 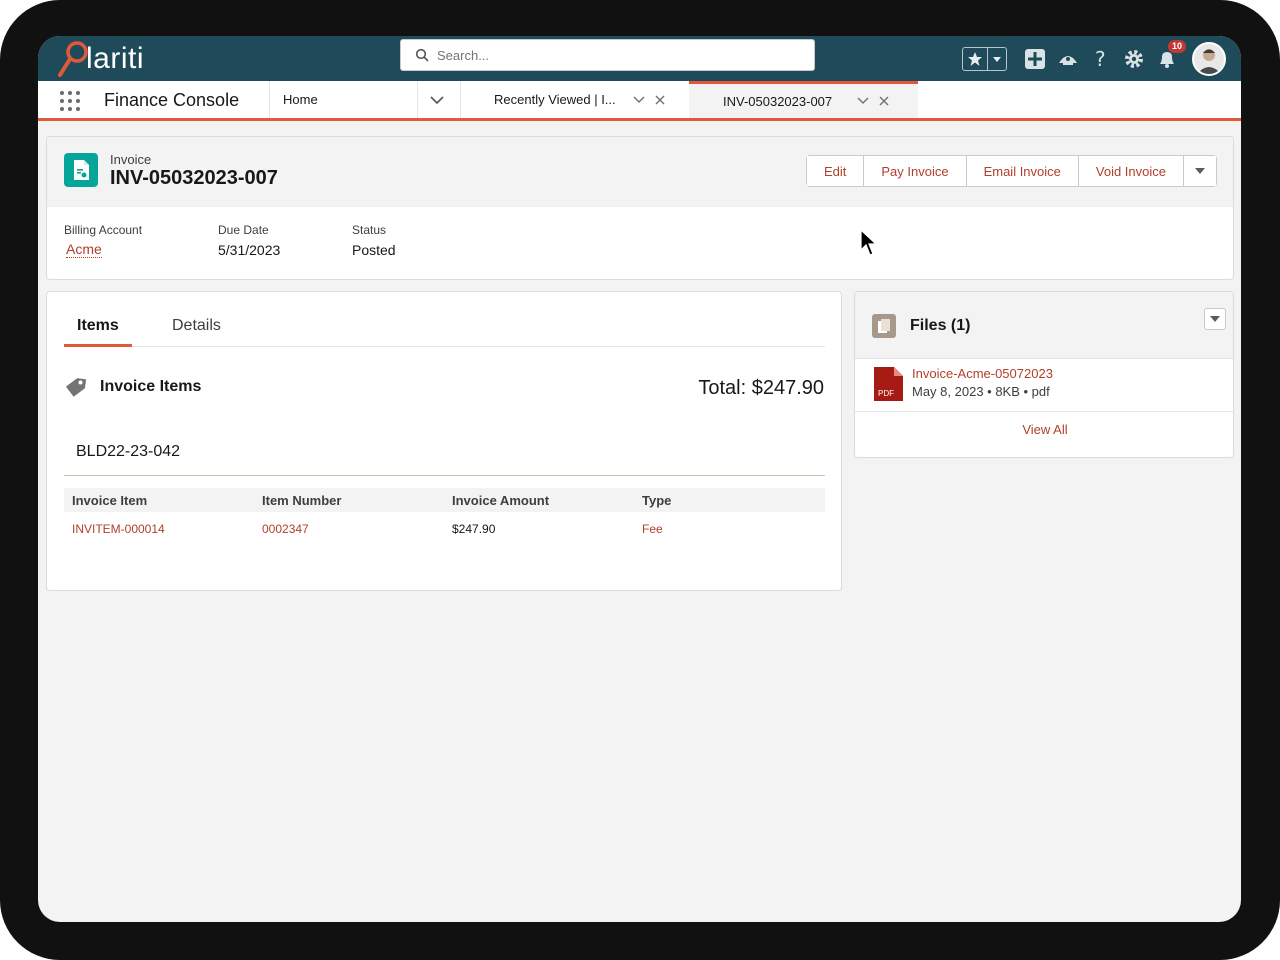 What do you see at coordinates (422, 55) in the screenshot?
I see `search-icon` at bounding box center [422, 55].